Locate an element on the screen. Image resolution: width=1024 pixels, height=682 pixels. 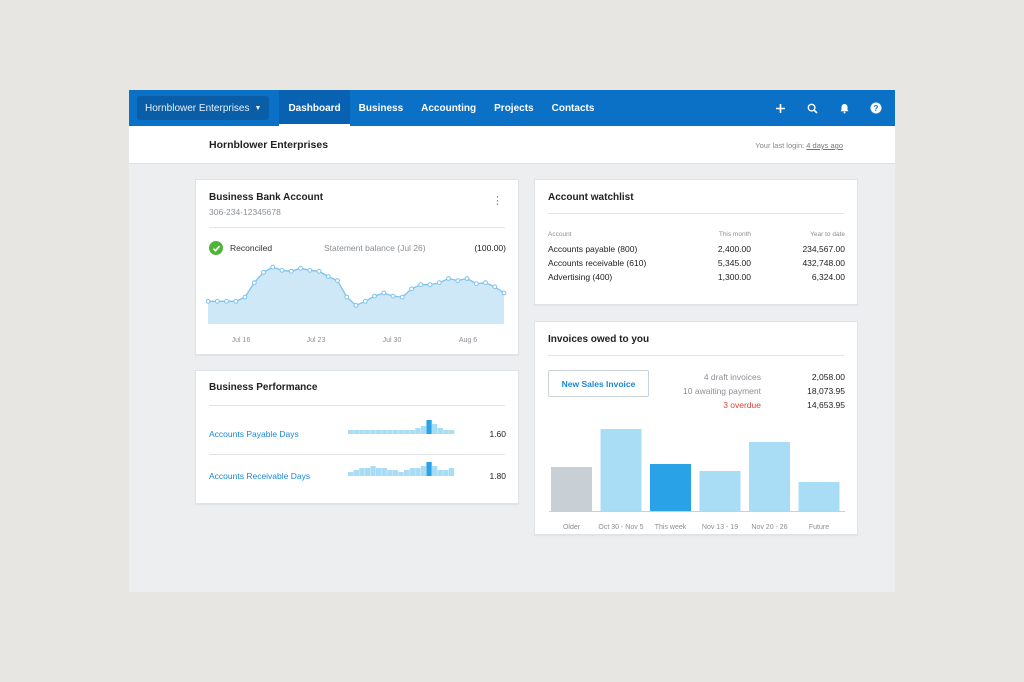
new-sales-invoice-button: New Sales Invoice is located at coordinates (598, 383).